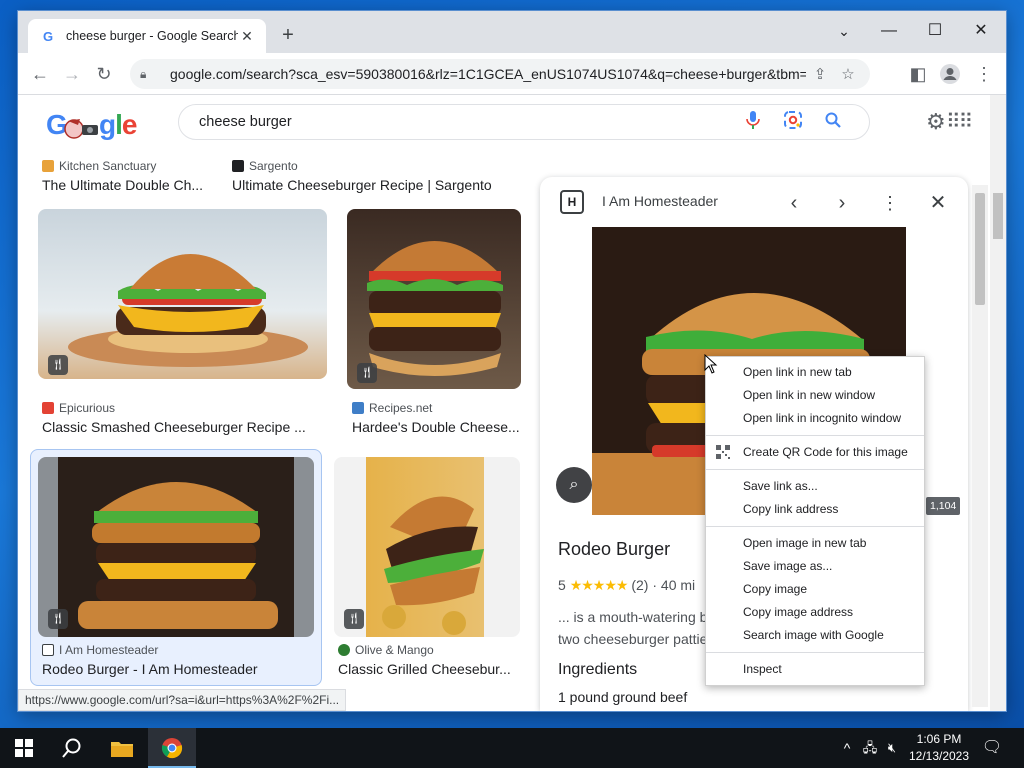 The width and height of the screenshot is (1024, 768). What do you see at coordinates (660, 201) in the screenshot?
I see `panel-site-name: I Am Homesteader` at bounding box center [660, 201].